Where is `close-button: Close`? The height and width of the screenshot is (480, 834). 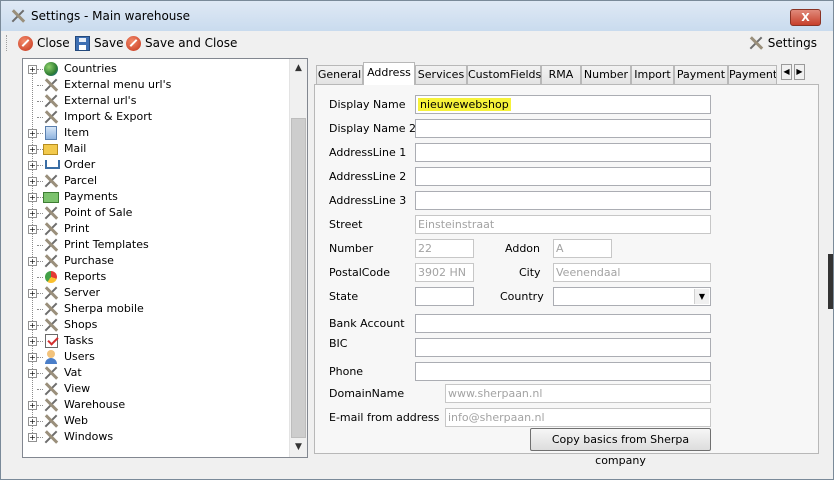
close-button: Close is located at coordinates (44, 43).